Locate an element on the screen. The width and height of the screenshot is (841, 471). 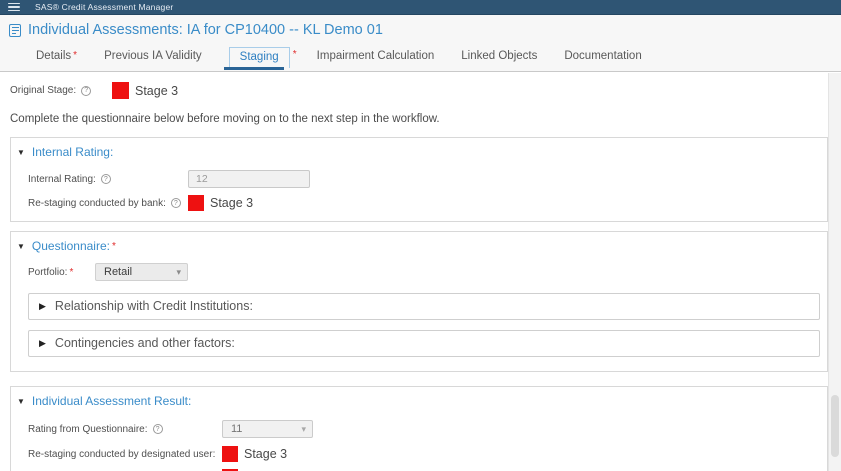
internal-rating-input is located at coordinates (249, 179).